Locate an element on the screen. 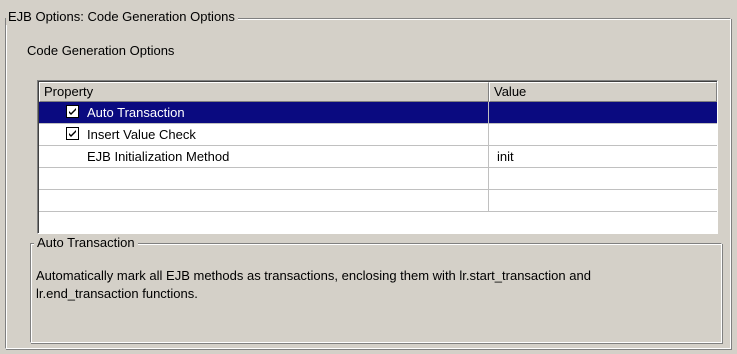 The width and height of the screenshot is (737, 354). property-cell: EJB Initialization Method is located at coordinates (264, 156).